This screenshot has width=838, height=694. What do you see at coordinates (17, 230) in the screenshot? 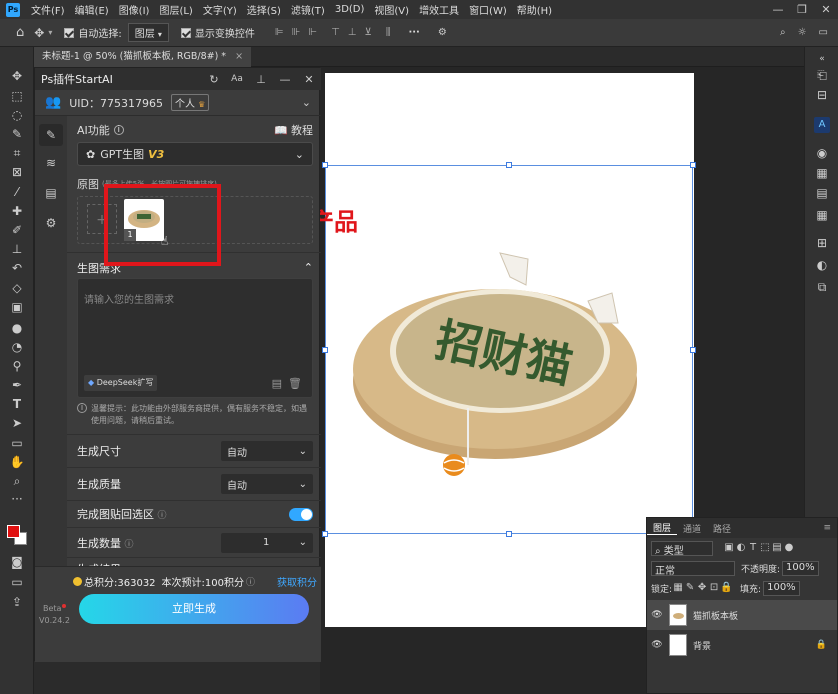
I see `brush-tool-icon: ✐` at bounding box center [17, 230].